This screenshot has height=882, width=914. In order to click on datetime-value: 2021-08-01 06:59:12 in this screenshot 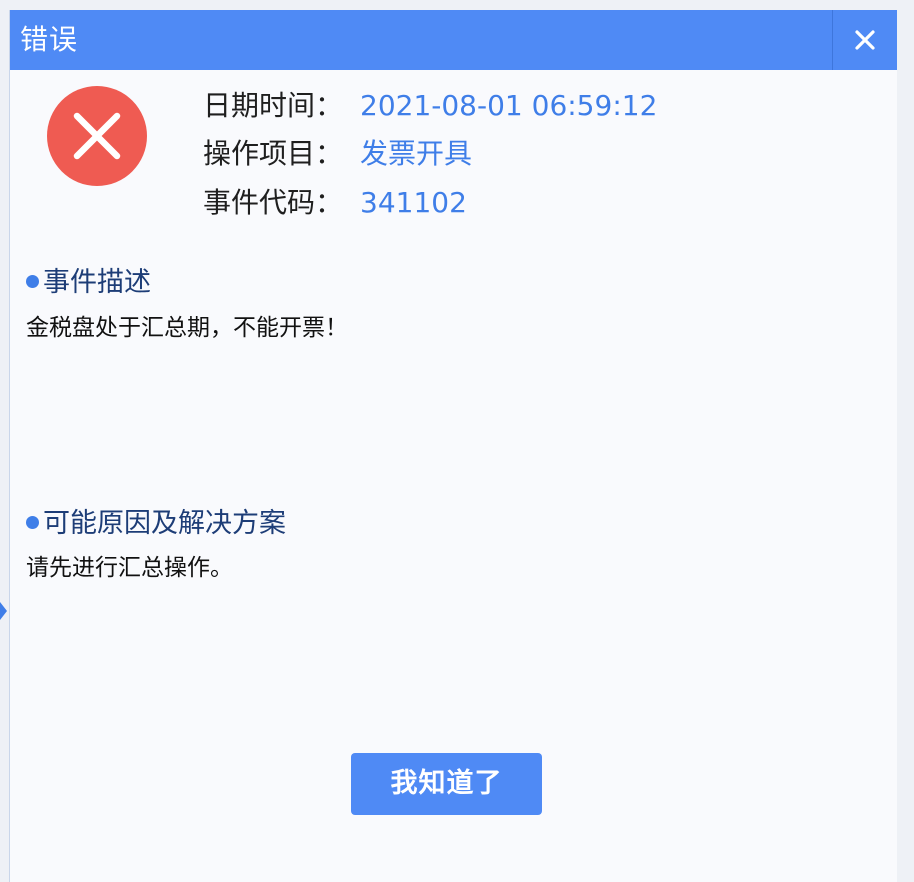, I will do `click(509, 105)`.